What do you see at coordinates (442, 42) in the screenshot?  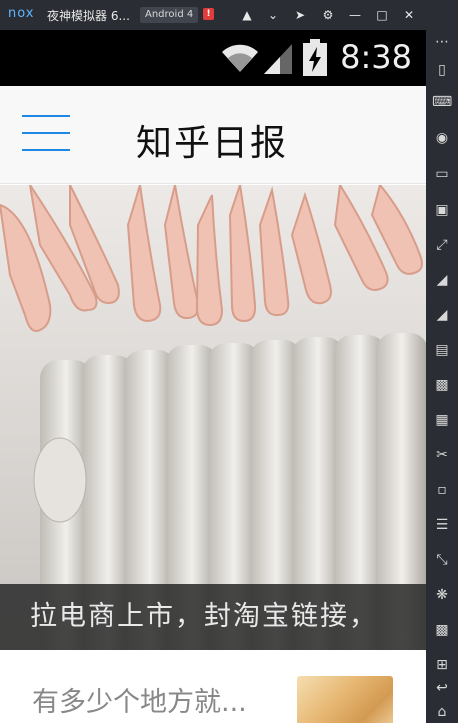 I see `more-icon: ⋯` at bounding box center [442, 42].